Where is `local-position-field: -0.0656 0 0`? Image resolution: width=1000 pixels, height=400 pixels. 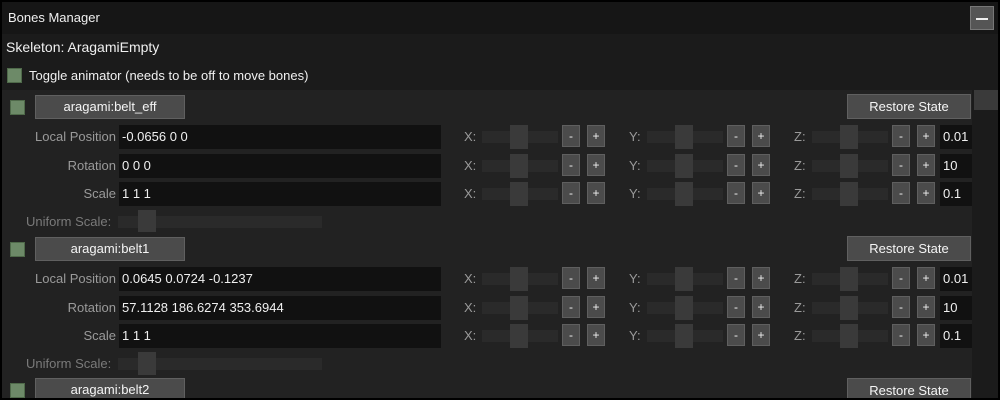
local-position-field: -0.0656 0 0 is located at coordinates (280, 137).